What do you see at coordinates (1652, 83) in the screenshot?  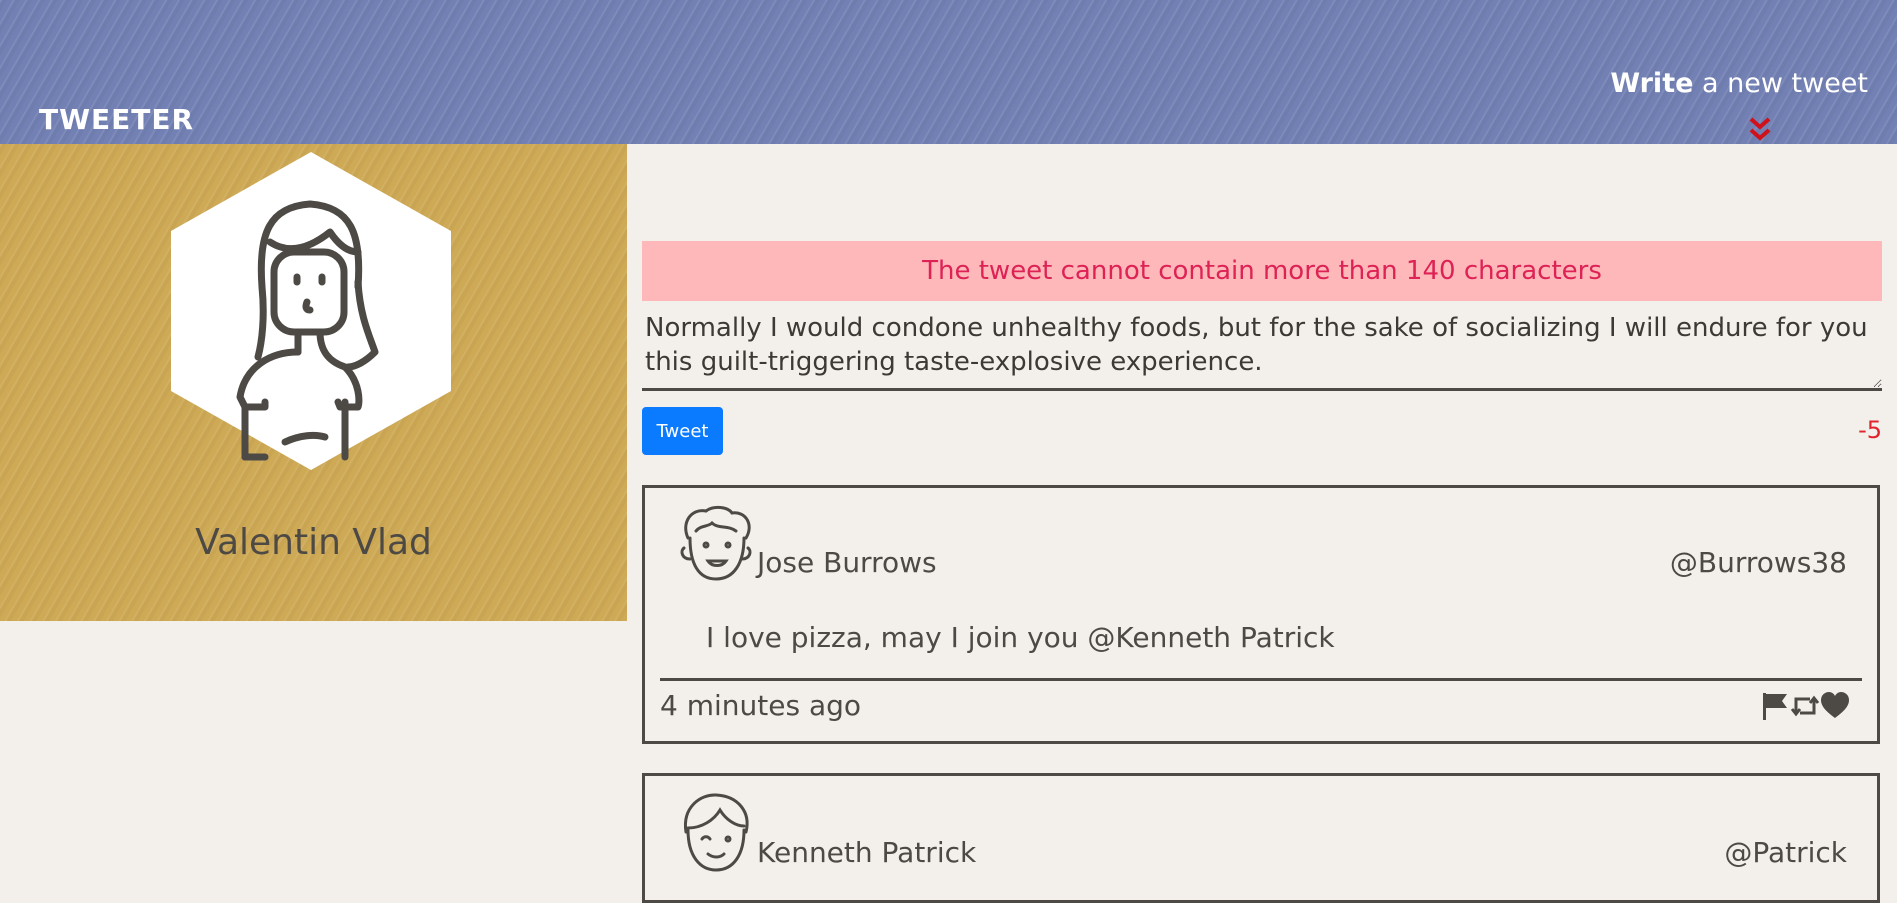 I see `write-label-bold: Write` at bounding box center [1652, 83].